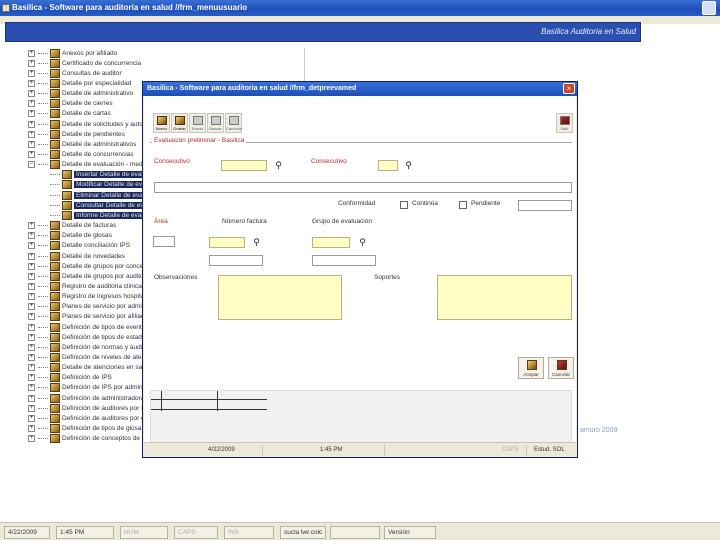 The image size is (720, 540). What do you see at coordinates (81, 155) in the screenshot?
I see `tree-item: + Detalle de concurrencias` at bounding box center [81, 155].